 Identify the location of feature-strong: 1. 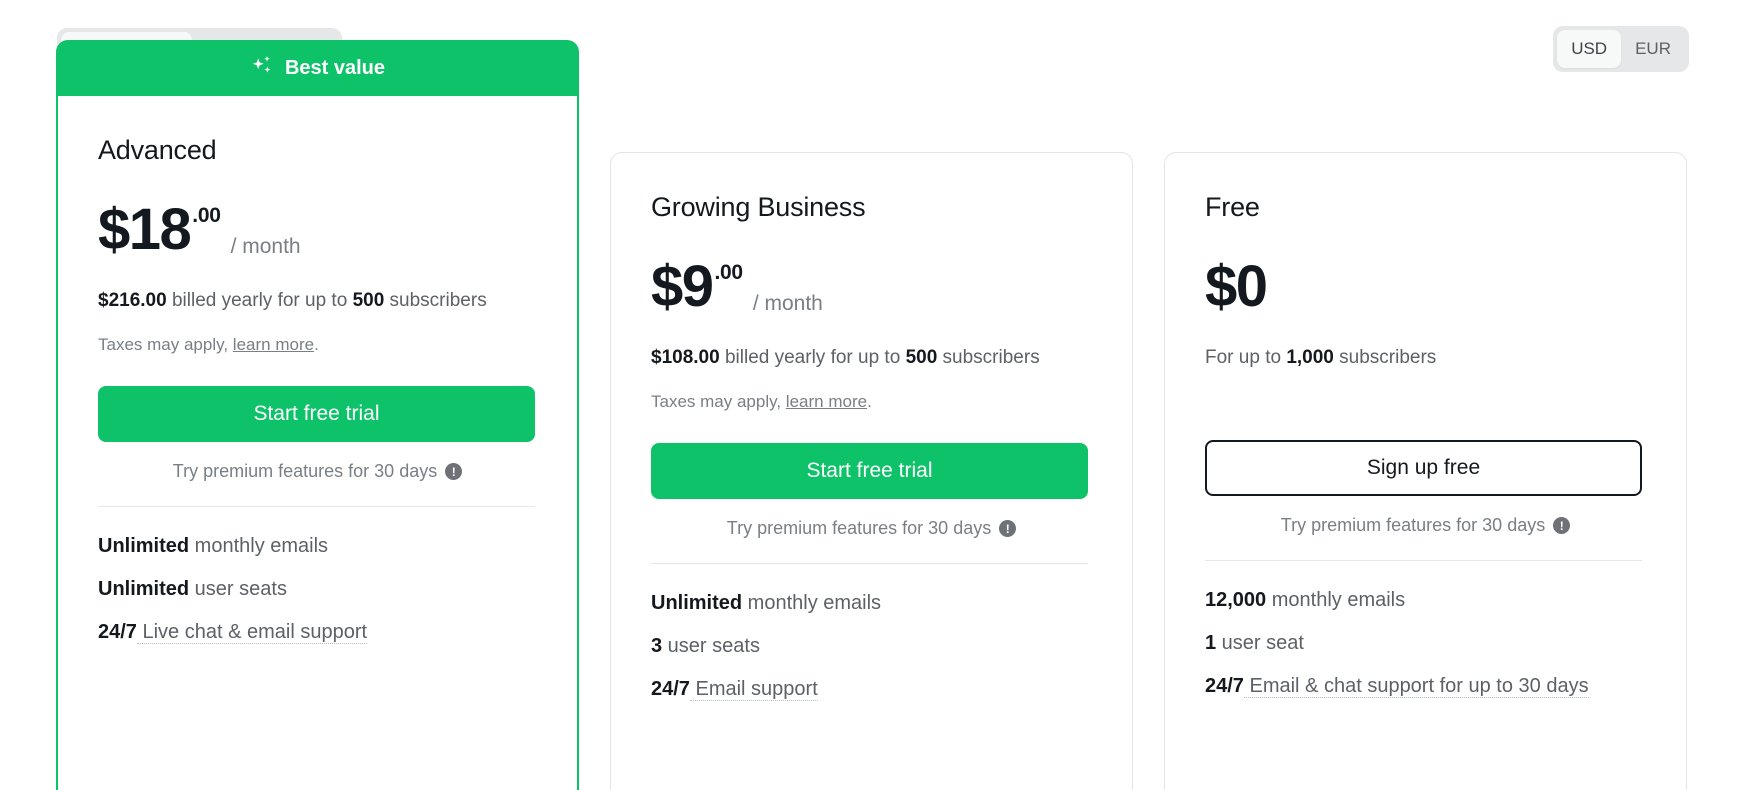
(1211, 643).